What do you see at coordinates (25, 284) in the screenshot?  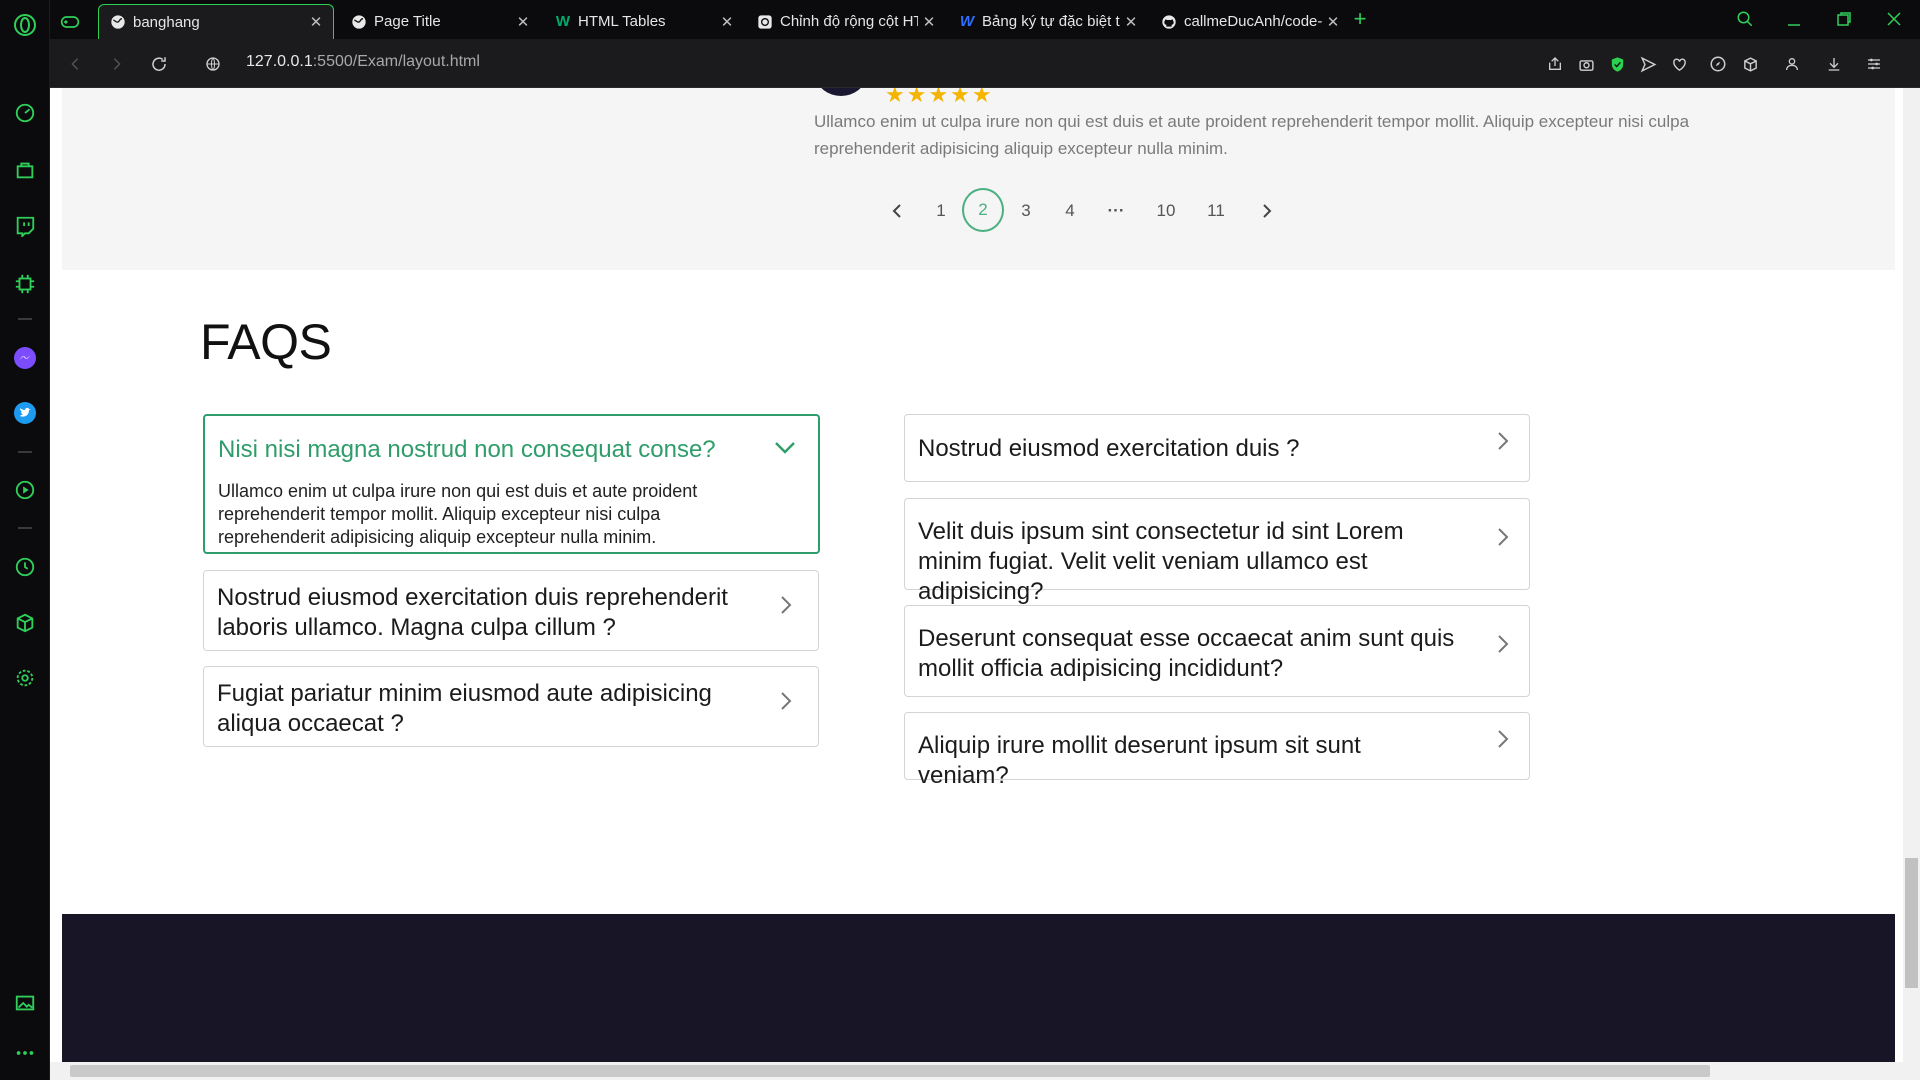 I see `cpu-icon` at bounding box center [25, 284].